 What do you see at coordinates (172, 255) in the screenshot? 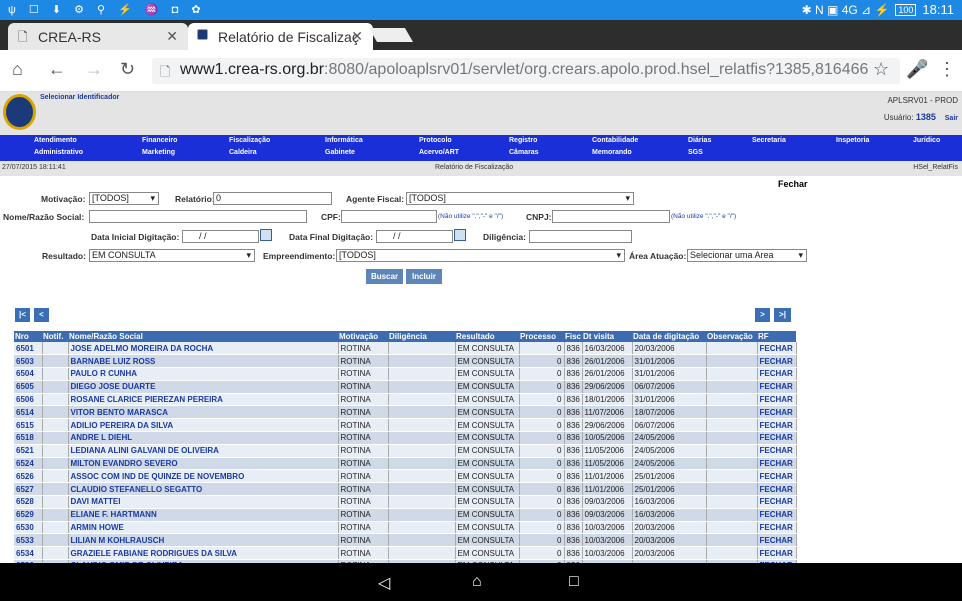
I see `resultado-select: EM CONSULTA` at bounding box center [172, 255].